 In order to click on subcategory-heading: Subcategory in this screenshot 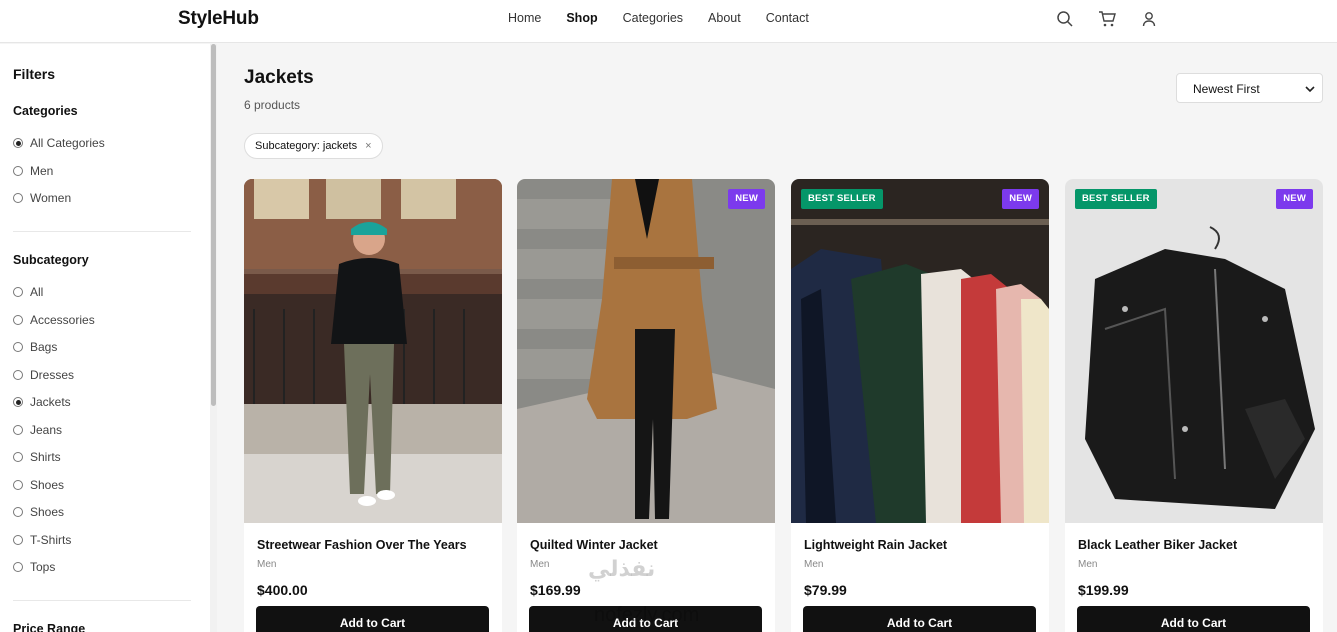, I will do `click(51, 260)`.